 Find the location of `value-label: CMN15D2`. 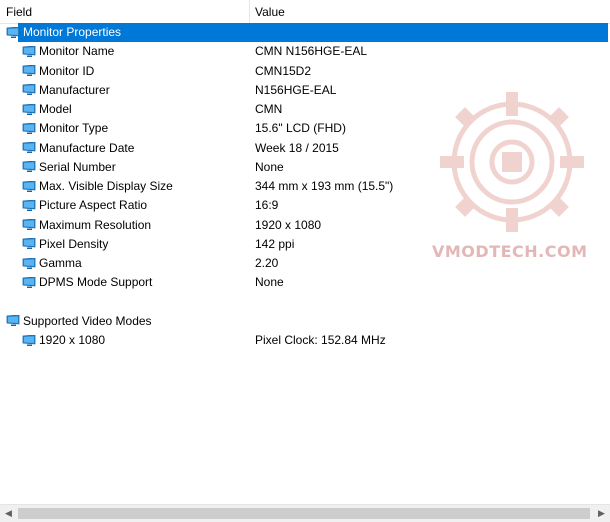

value-label: CMN15D2 is located at coordinates (283, 70).